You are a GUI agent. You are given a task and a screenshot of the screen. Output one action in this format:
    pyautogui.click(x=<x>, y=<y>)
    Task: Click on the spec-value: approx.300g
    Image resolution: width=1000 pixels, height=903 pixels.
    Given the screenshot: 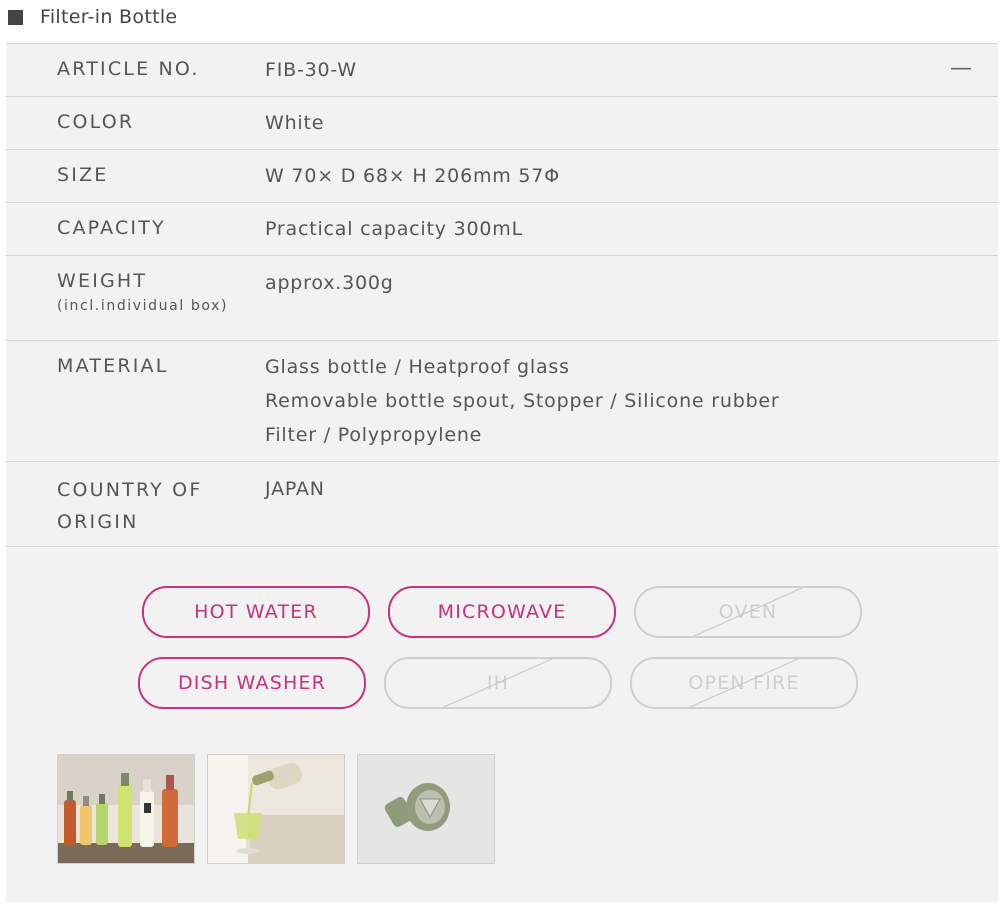 What is the action you would take?
    pyautogui.click(x=329, y=283)
    